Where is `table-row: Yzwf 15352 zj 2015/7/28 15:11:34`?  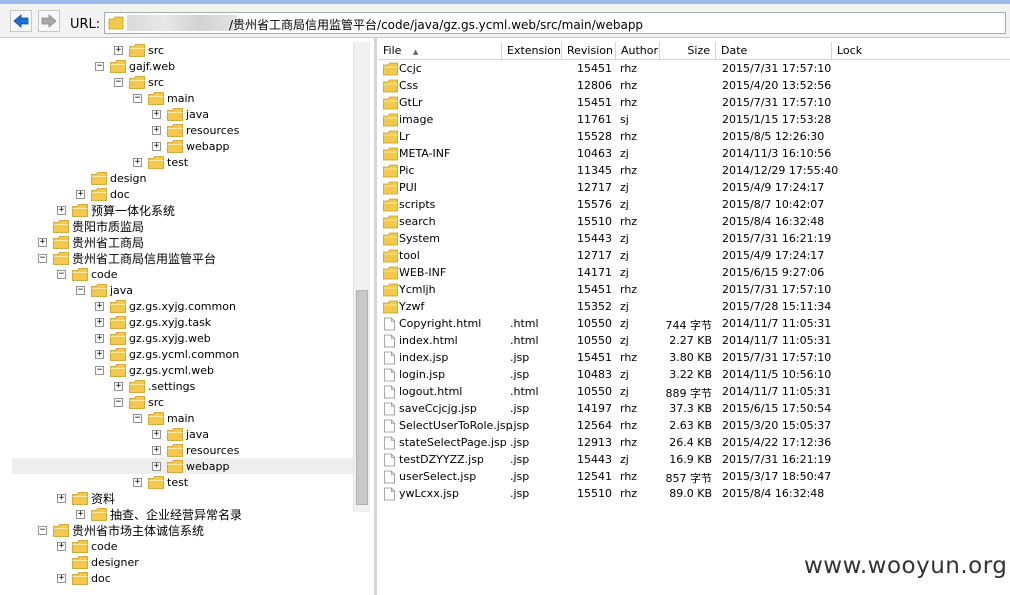 table-row: Yzwf 15352 zj 2015/7/28 15:11:34 is located at coordinates (694, 306).